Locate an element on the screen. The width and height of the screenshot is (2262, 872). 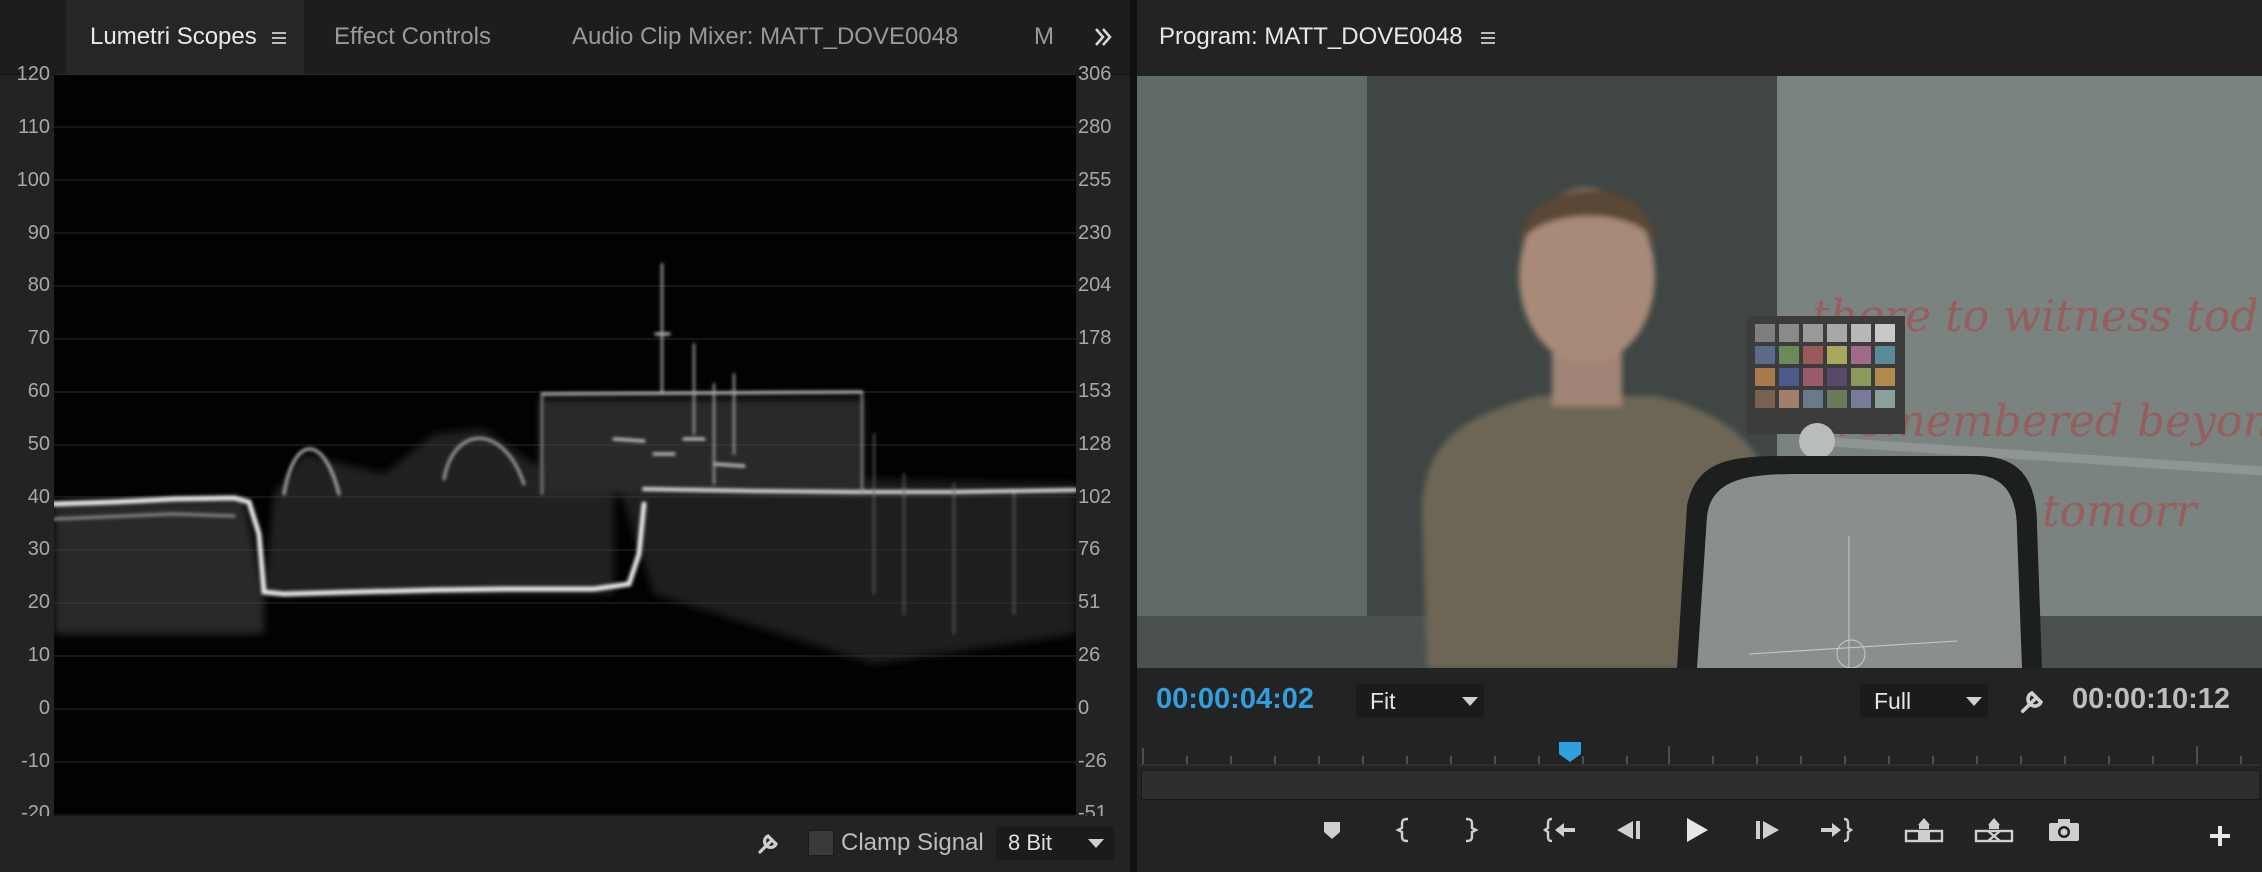
play-button is located at coordinates (1696, 830).